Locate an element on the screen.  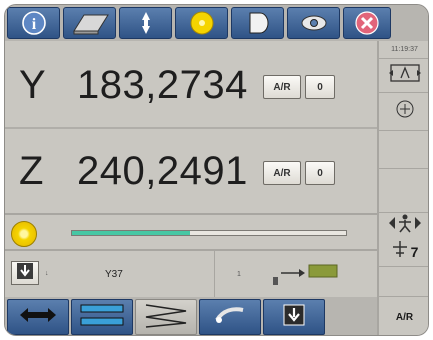
status-left: ↓ Y37 is located at coordinates (110, 274).